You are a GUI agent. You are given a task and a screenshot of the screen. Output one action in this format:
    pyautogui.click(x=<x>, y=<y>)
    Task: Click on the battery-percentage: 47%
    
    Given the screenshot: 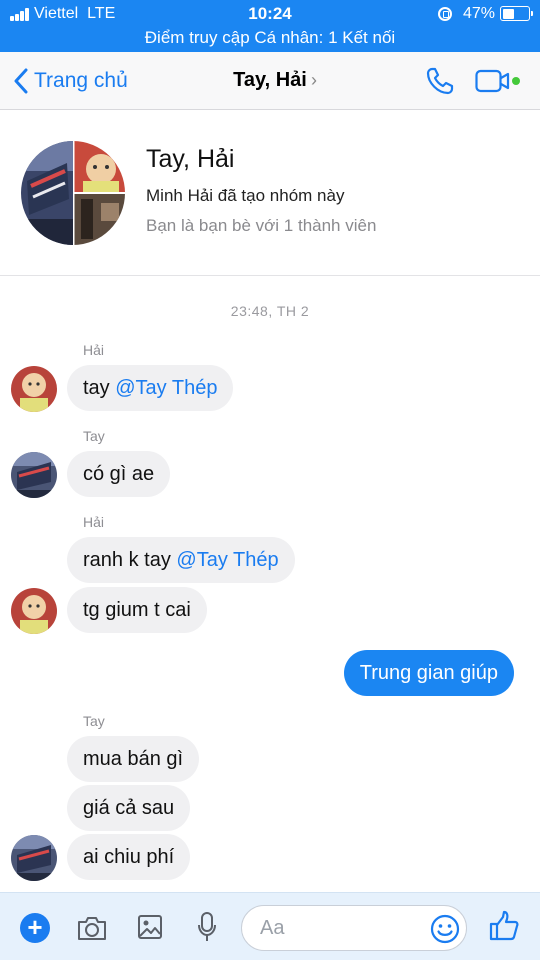 What is the action you would take?
    pyautogui.click(x=479, y=13)
    